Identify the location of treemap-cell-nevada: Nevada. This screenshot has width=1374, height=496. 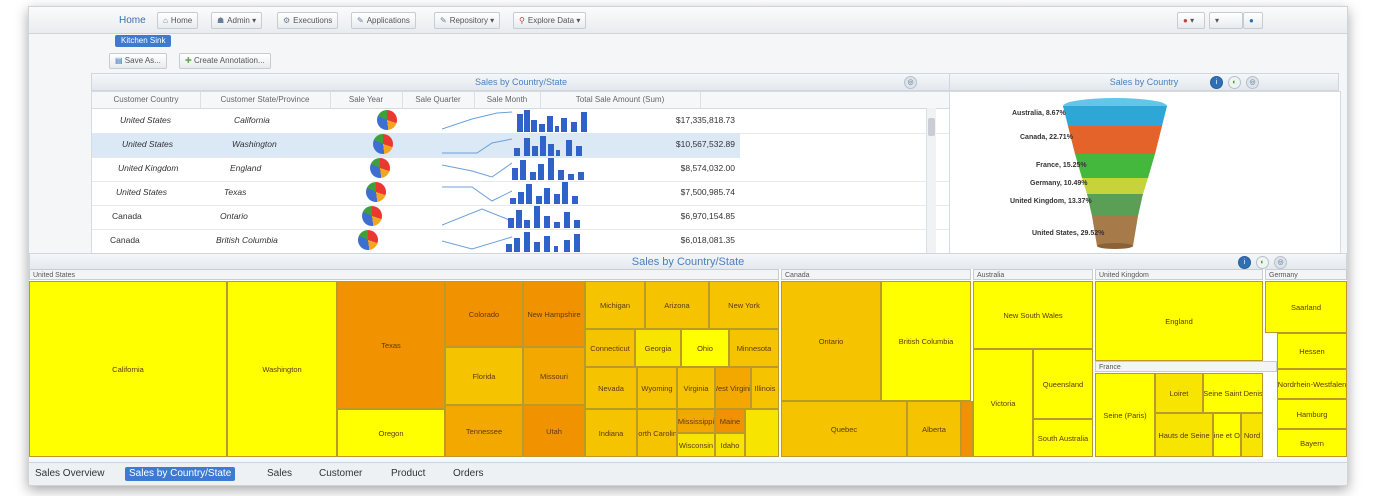
(611, 388).